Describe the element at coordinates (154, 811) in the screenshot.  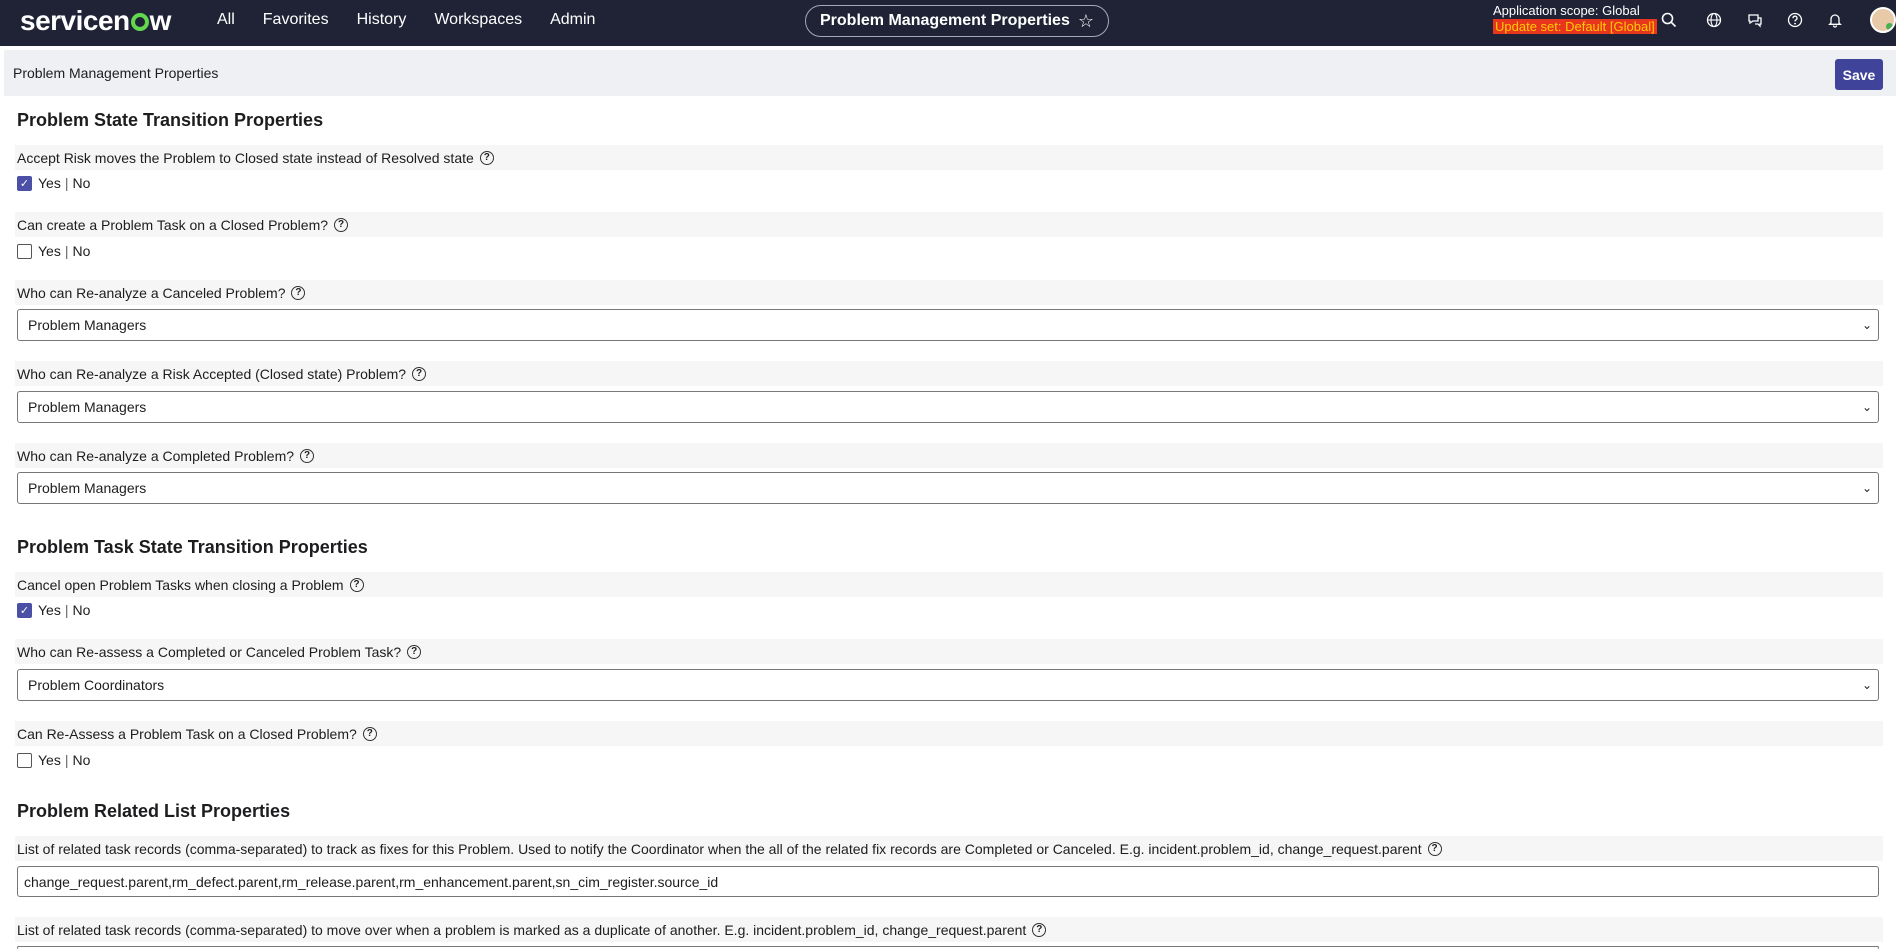
I see `section-title-related-list: Problem Related List Properties` at that location.